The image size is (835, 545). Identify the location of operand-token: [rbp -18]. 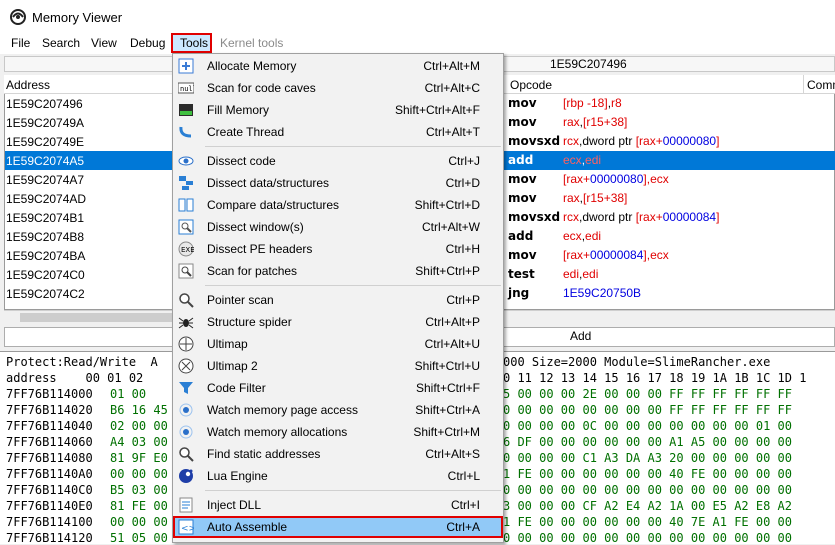
(585, 103).